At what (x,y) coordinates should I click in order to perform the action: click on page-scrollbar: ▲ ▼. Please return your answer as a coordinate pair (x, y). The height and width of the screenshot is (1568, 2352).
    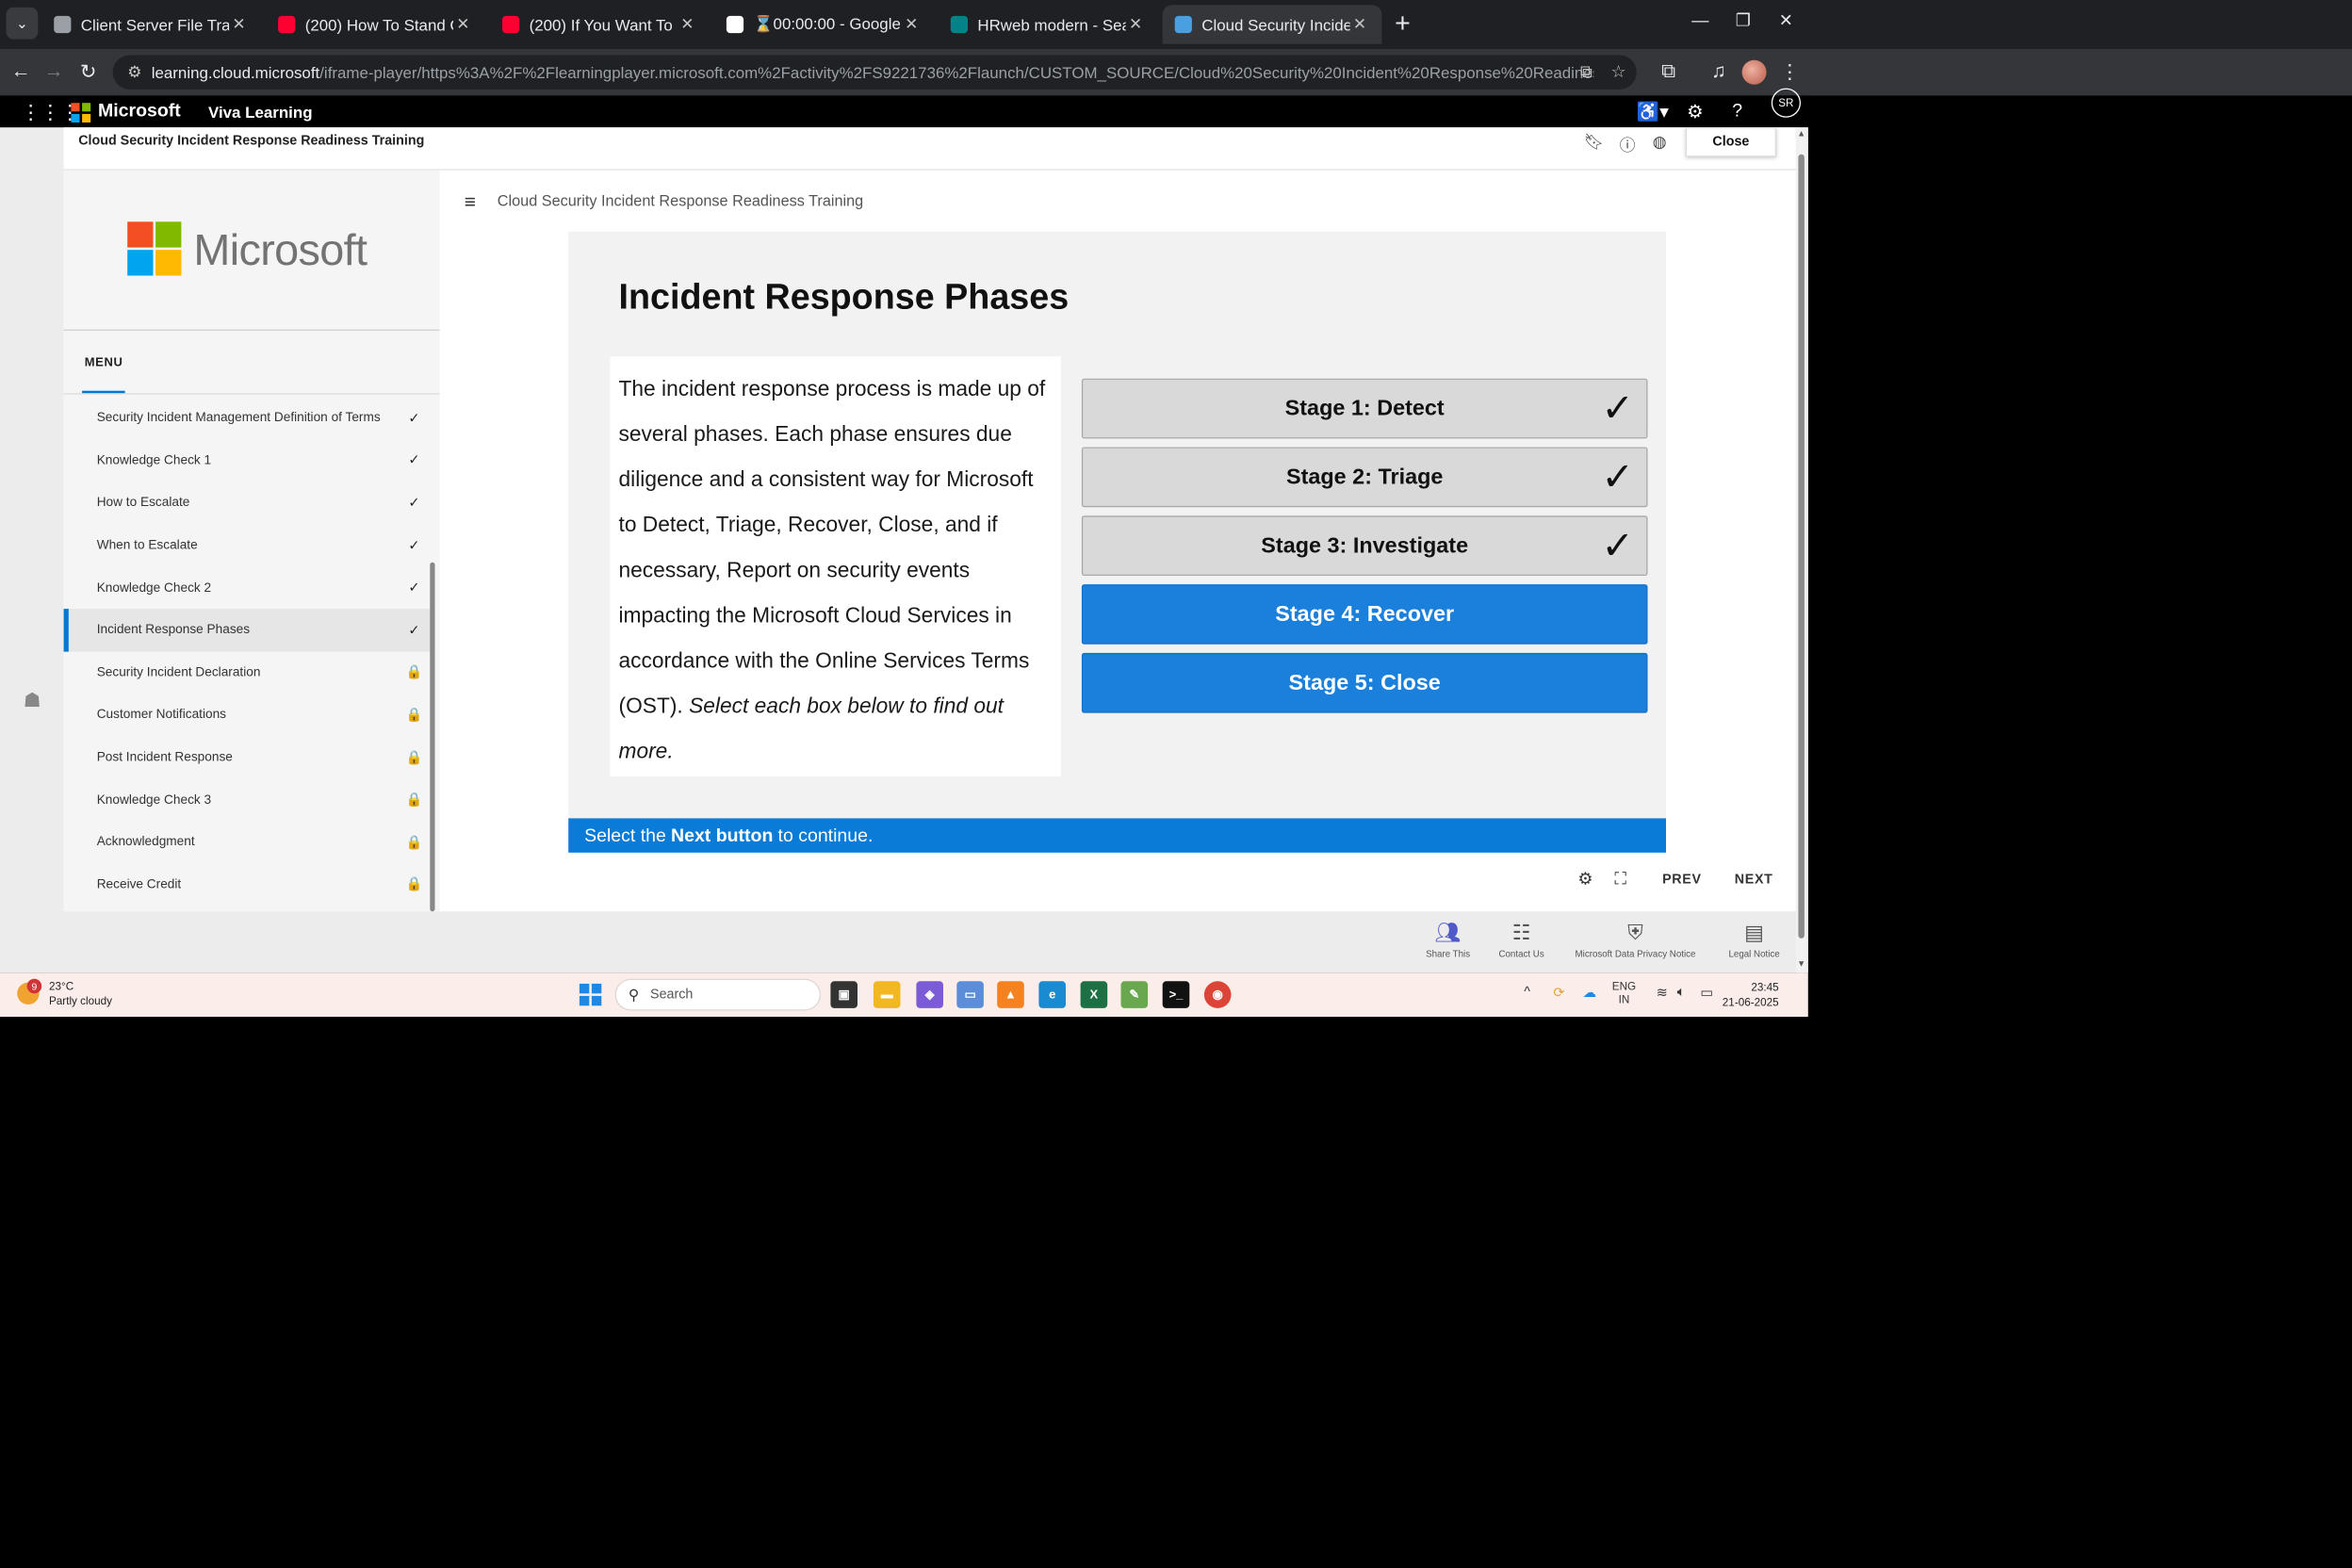
    Looking at the image, I should click on (1801, 550).